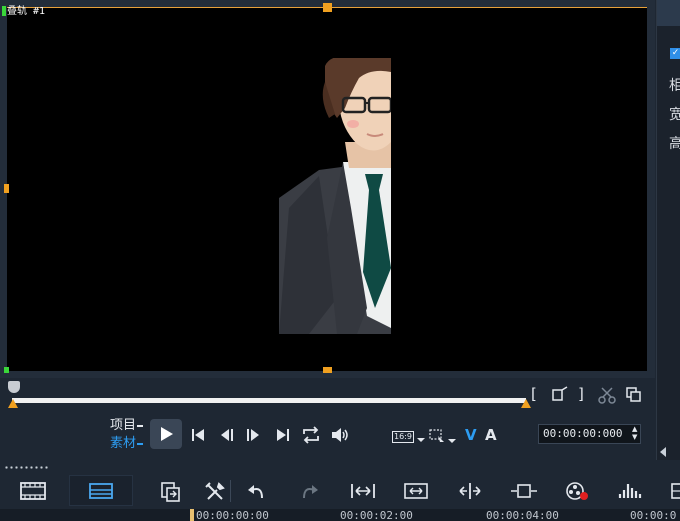 Image resolution: width=680 pixels, height=521 pixels. What do you see at coordinates (4, 11) in the screenshot?
I see `track-color-marker` at bounding box center [4, 11].